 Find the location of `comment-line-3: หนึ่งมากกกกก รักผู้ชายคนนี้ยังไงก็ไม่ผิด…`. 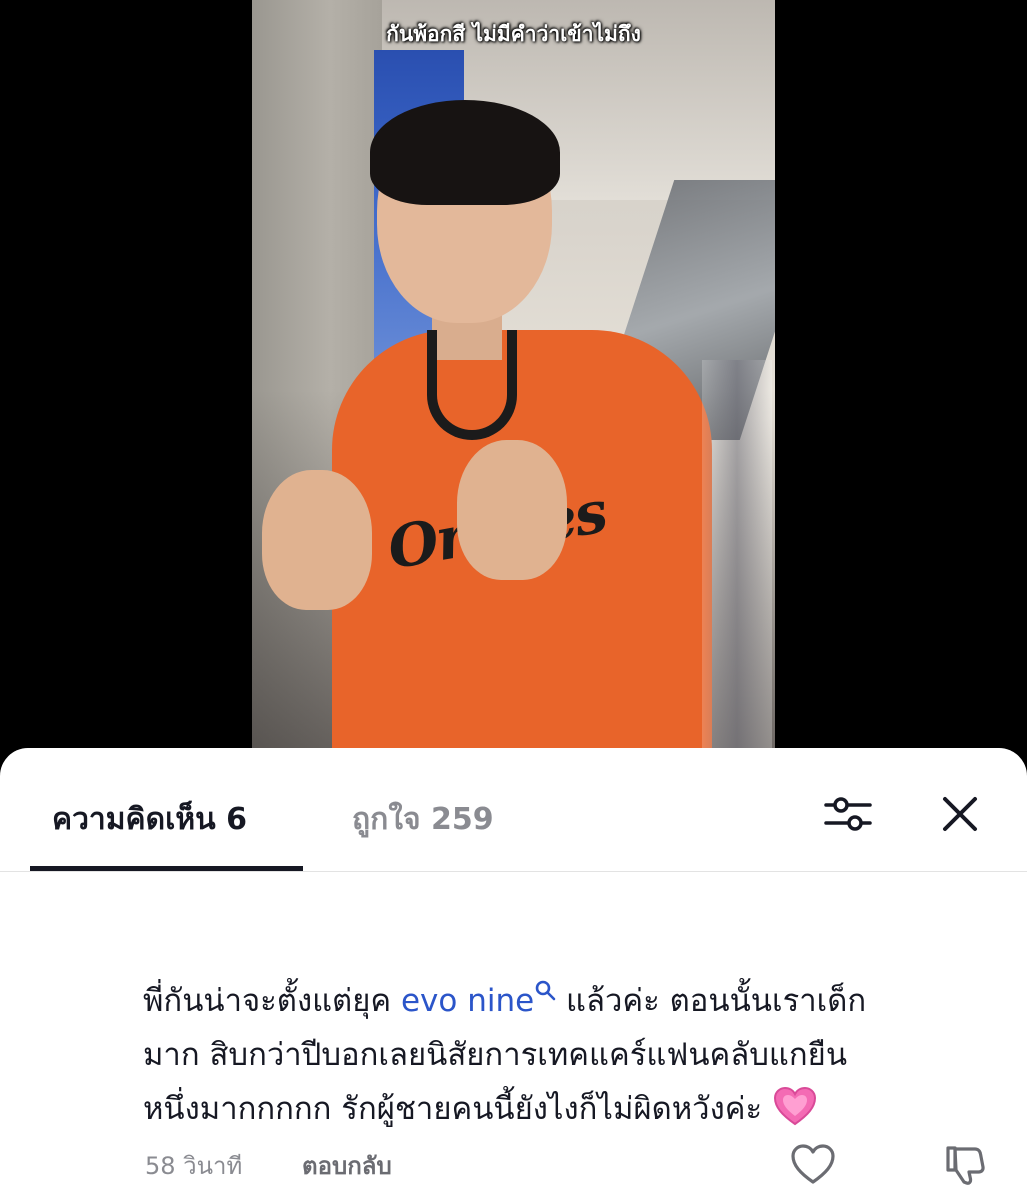

comment-line-3: หนึ่งมากกกกก รักผู้ชายคนนี้ยังไงก็ไม่ผิด… is located at coordinates (568, 1109).